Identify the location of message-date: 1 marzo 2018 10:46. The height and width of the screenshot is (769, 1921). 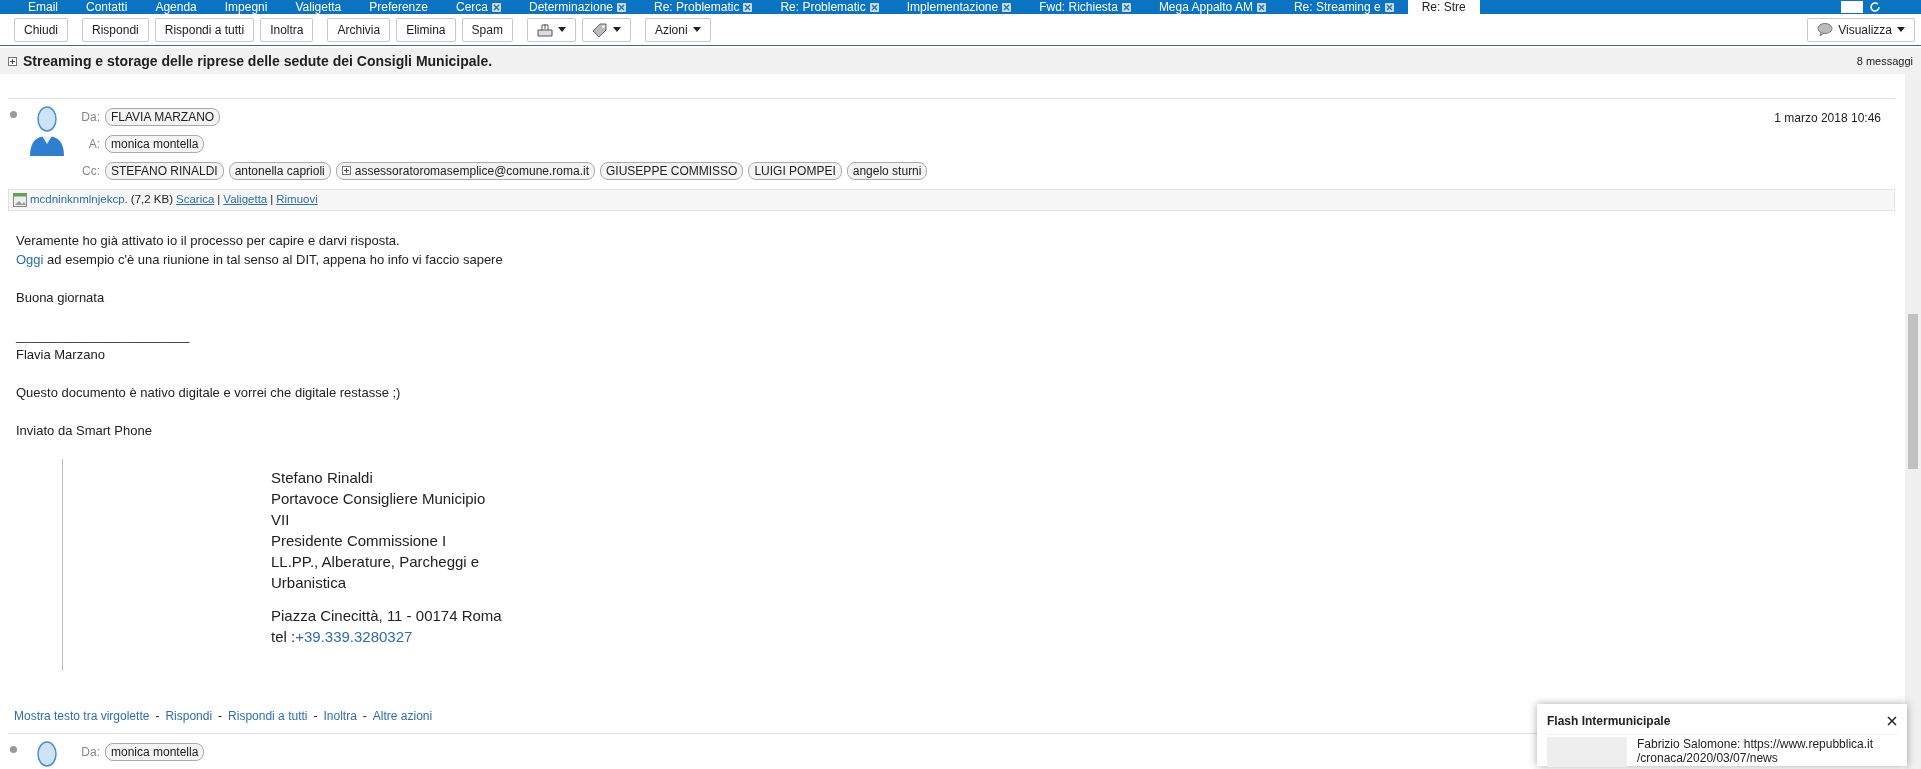
(1827, 118).